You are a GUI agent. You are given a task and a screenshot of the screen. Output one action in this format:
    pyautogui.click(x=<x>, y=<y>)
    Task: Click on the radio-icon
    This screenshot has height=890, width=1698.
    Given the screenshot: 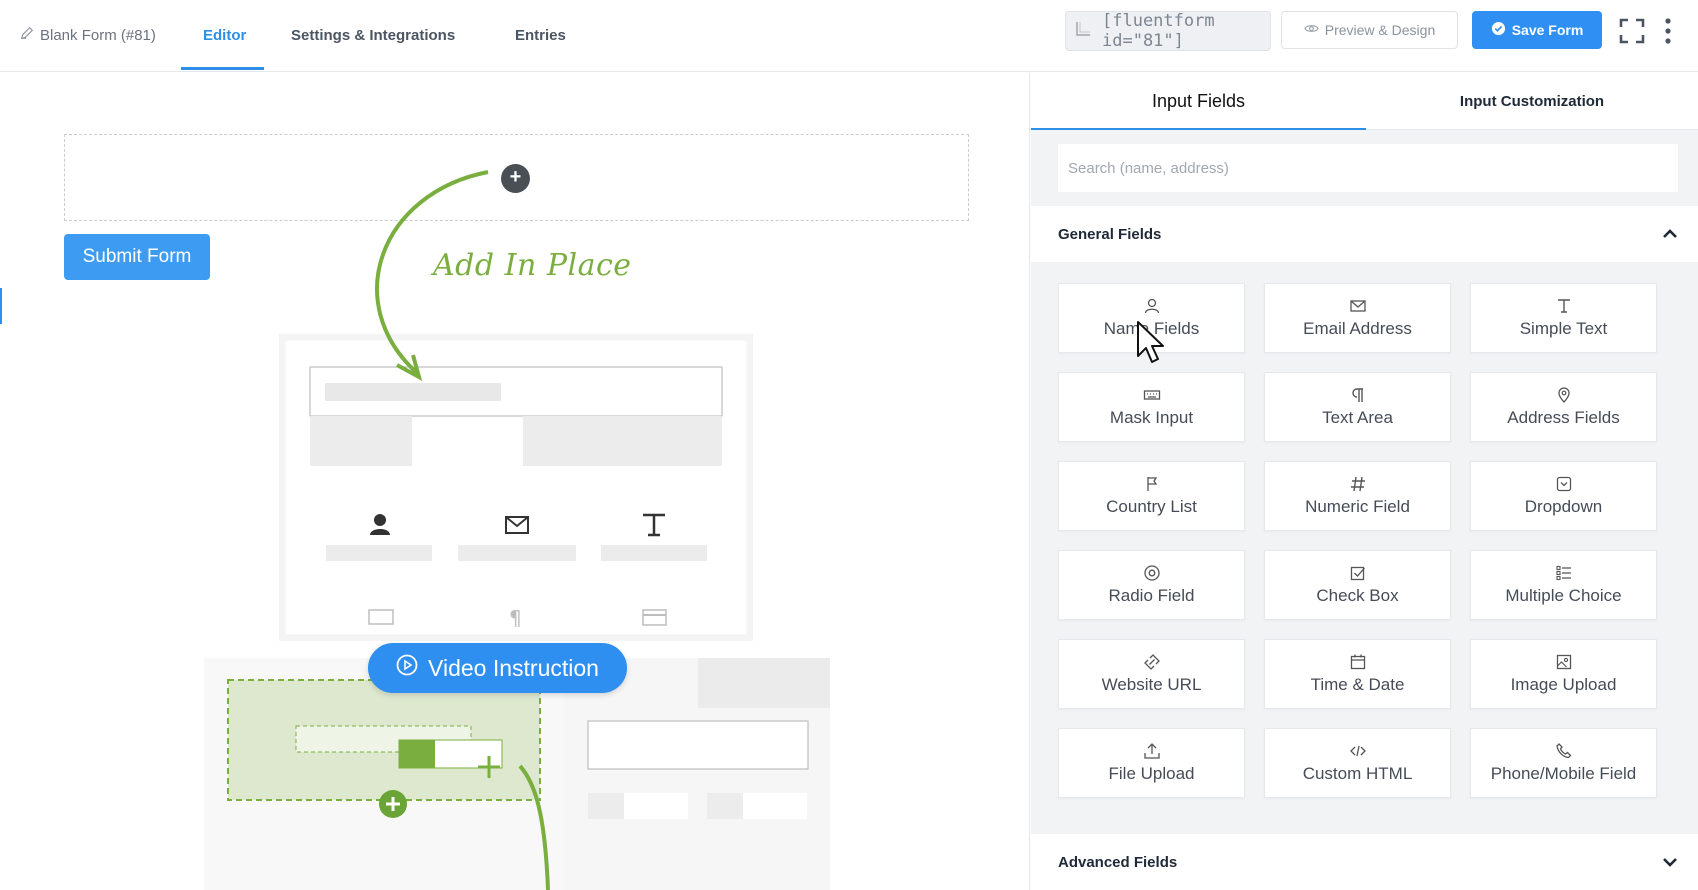 What is the action you would take?
    pyautogui.click(x=1152, y=573)
    